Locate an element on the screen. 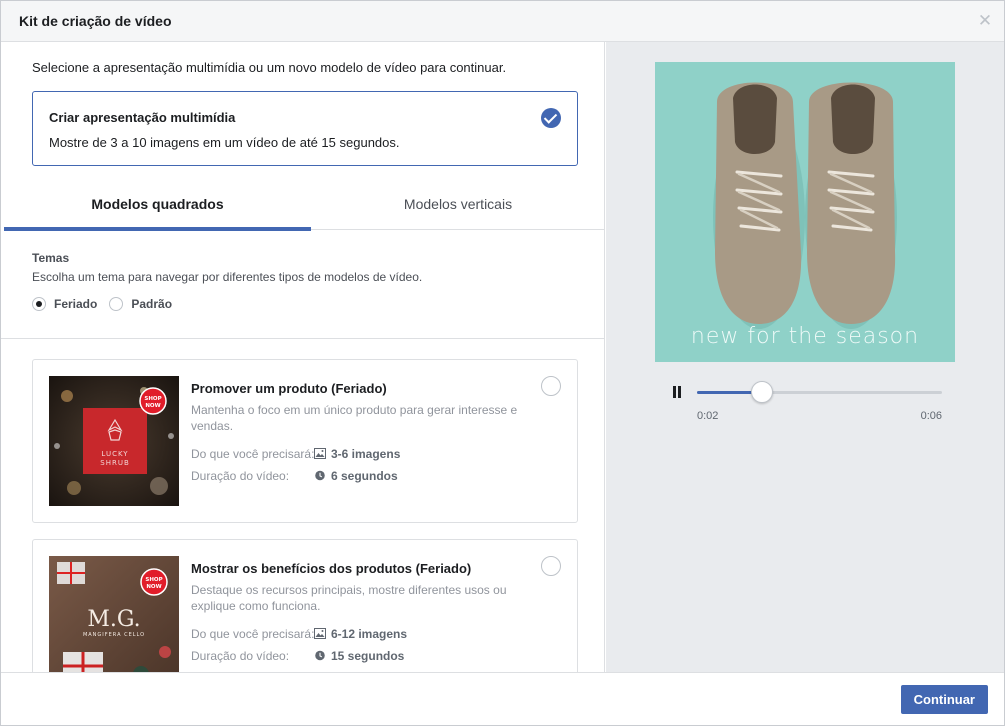 The height and width of the screenshot is (726, 1005). template-title: Promover um produto (Feriado) is located at coordinates (289, 388).